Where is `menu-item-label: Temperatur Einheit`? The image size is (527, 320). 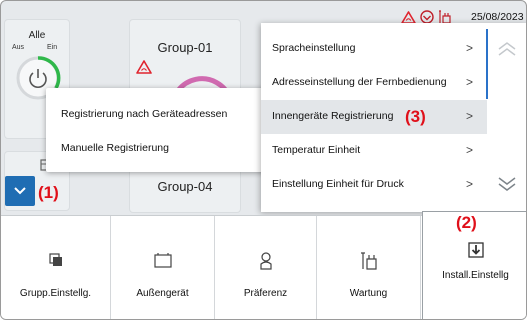
menu-item-label: Temperatur Einheit is located at coordinates (316, 150).